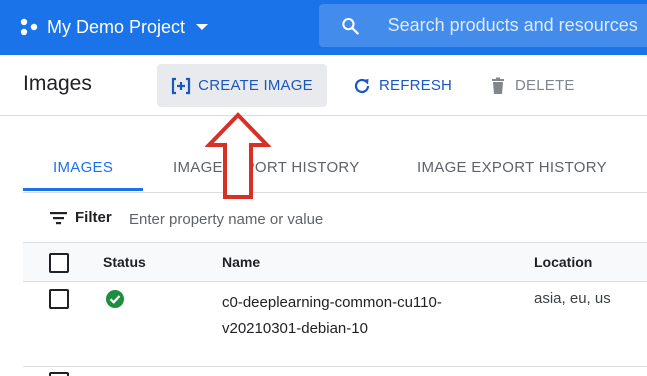 The image size is (647, 376). What do you see at coordinates (124, 262) in the screenshot?
I see `column-status: Status` at bounding box center [124, 262].